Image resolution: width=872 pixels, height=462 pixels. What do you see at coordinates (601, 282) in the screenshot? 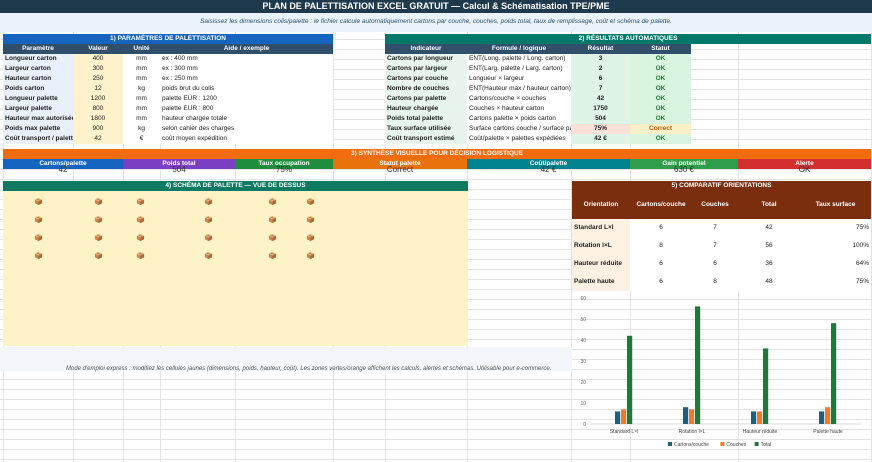
I see `orientation-cell: Palette haute` at bounding box center [601, 282].